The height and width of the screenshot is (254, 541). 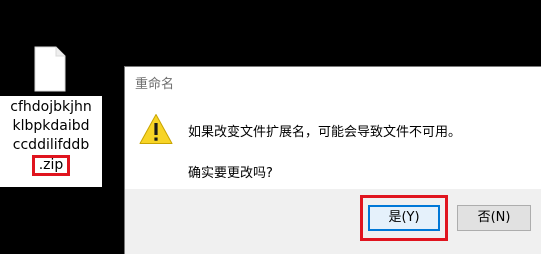 What do you see at coordinates (404, 218) in the screenshot?
I see `yes-button: 是(Y)` at bounding box center [404, 218].